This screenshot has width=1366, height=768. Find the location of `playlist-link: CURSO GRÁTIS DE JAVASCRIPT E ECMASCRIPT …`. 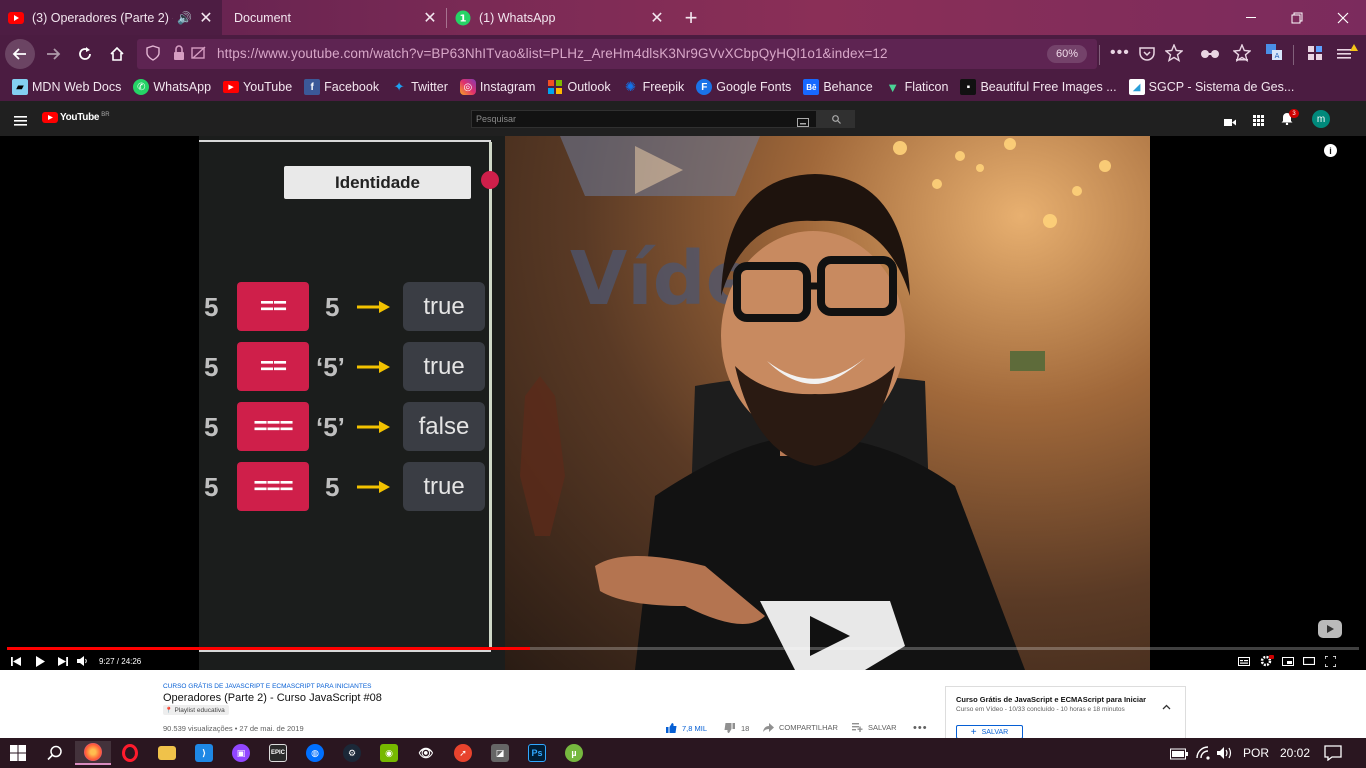

playlist-link: CURSO GRÁTIS DE JAVASCRIPT E ECMASCRIPT … is located at coordinates (267, 686).